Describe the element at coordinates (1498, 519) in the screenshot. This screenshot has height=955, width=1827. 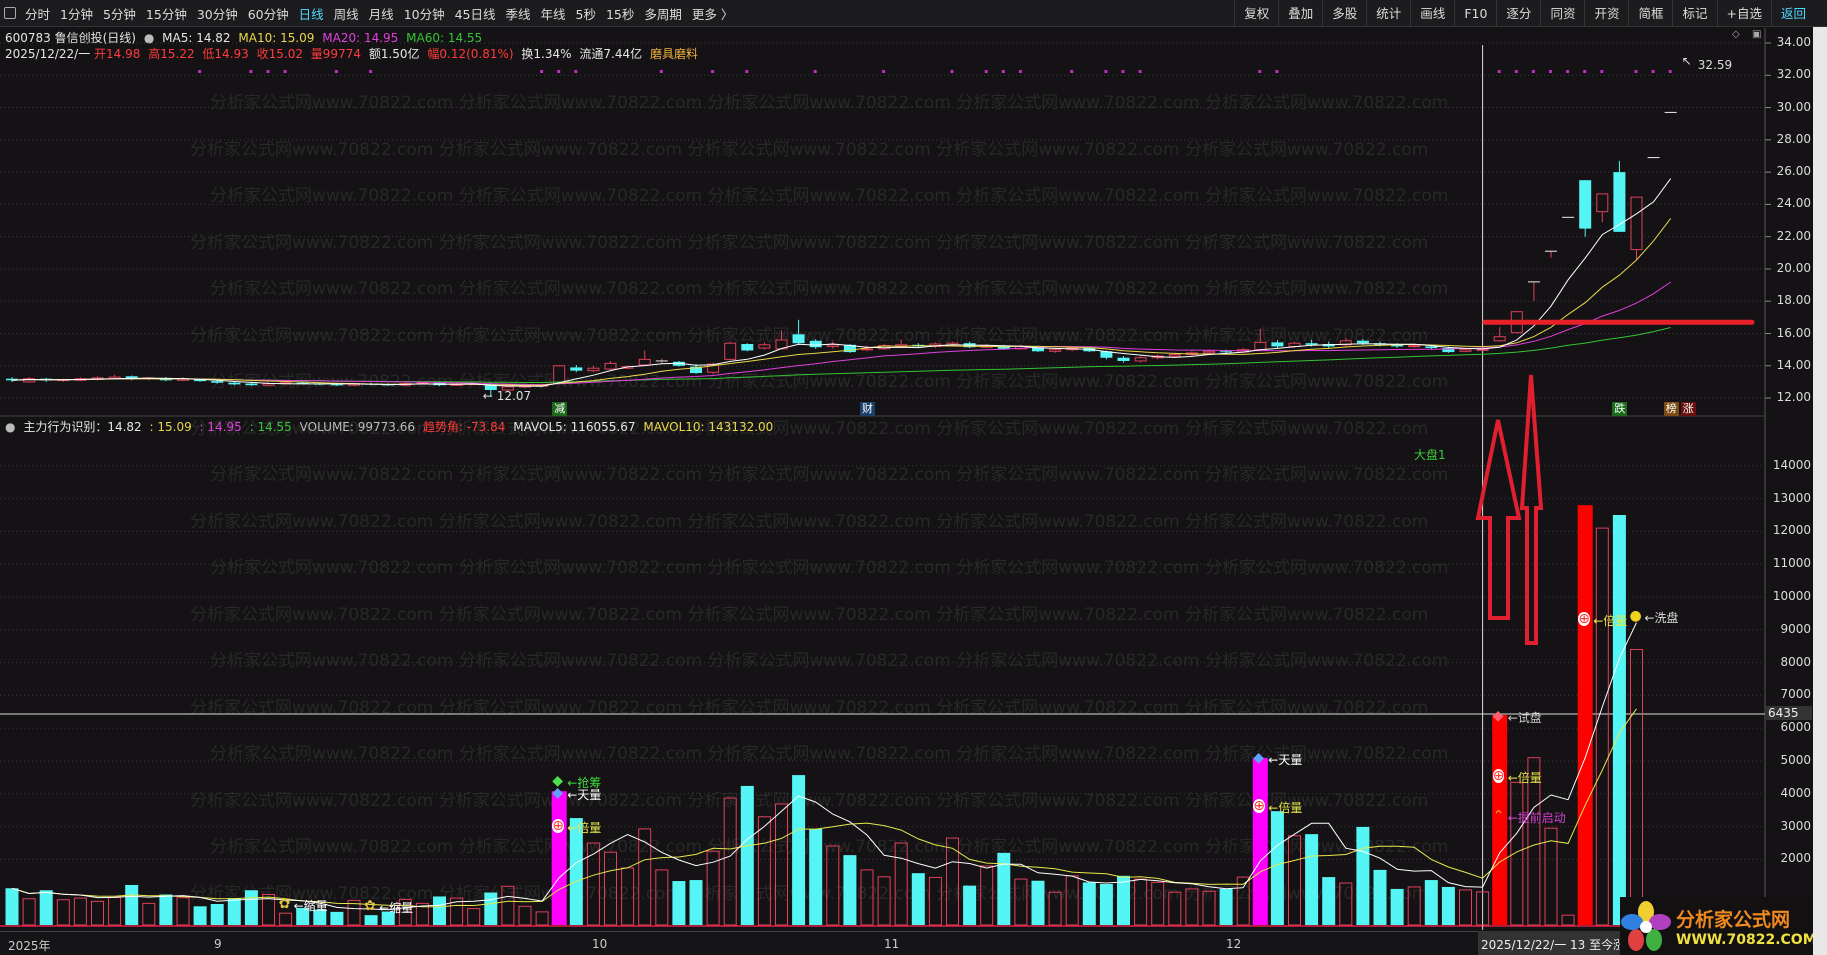
I see `up-arrow-icon` at that location.